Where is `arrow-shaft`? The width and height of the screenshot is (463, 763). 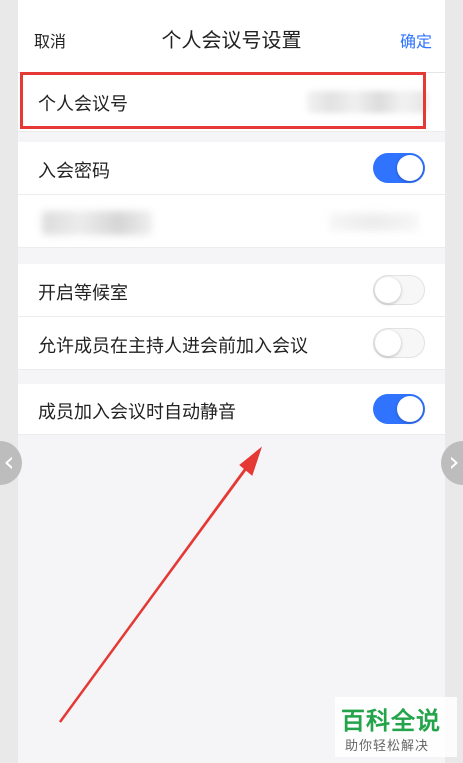
arrow-shaft is located at coordinates (153, 595).